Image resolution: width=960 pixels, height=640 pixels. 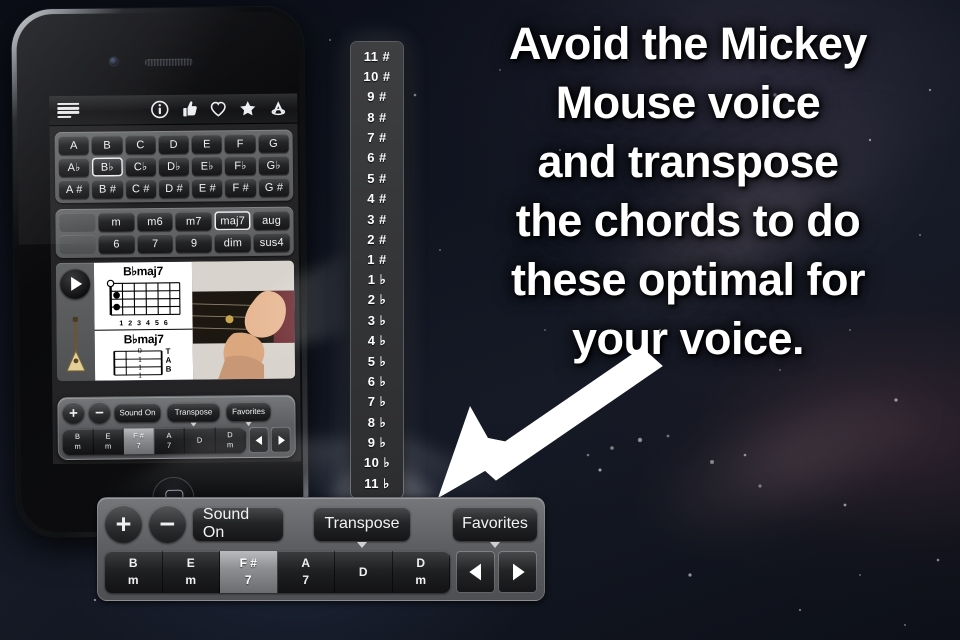 I want to click on transpose-item: 10 #, so click(x=377, y=76).